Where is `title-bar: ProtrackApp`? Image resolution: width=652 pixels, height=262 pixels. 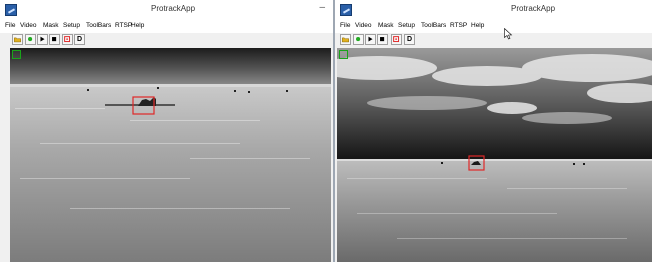 title-bar: ProtrackApp is located at coordinates (493, 10).